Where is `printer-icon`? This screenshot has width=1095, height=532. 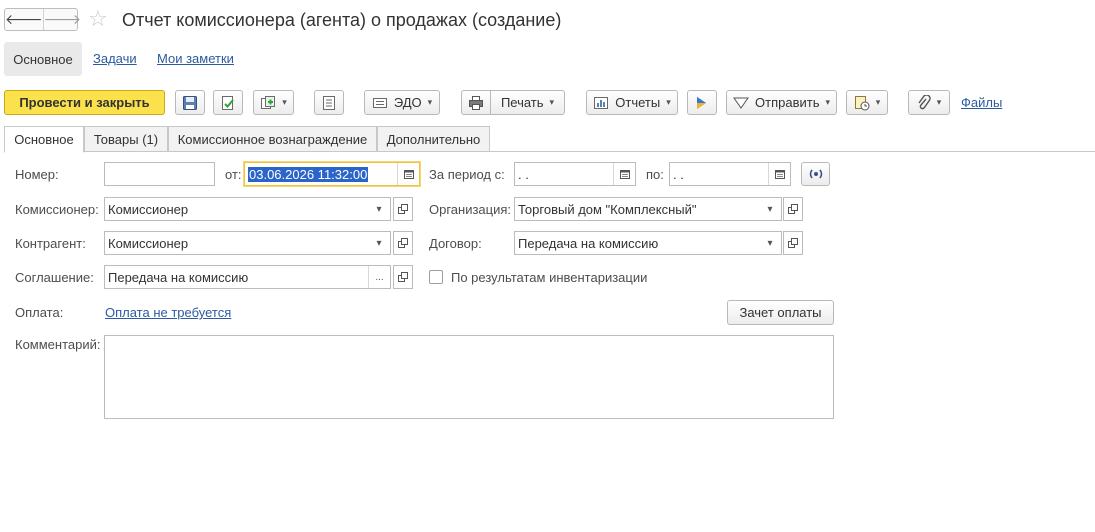 printer-icon is located at coordinates (476, 102).